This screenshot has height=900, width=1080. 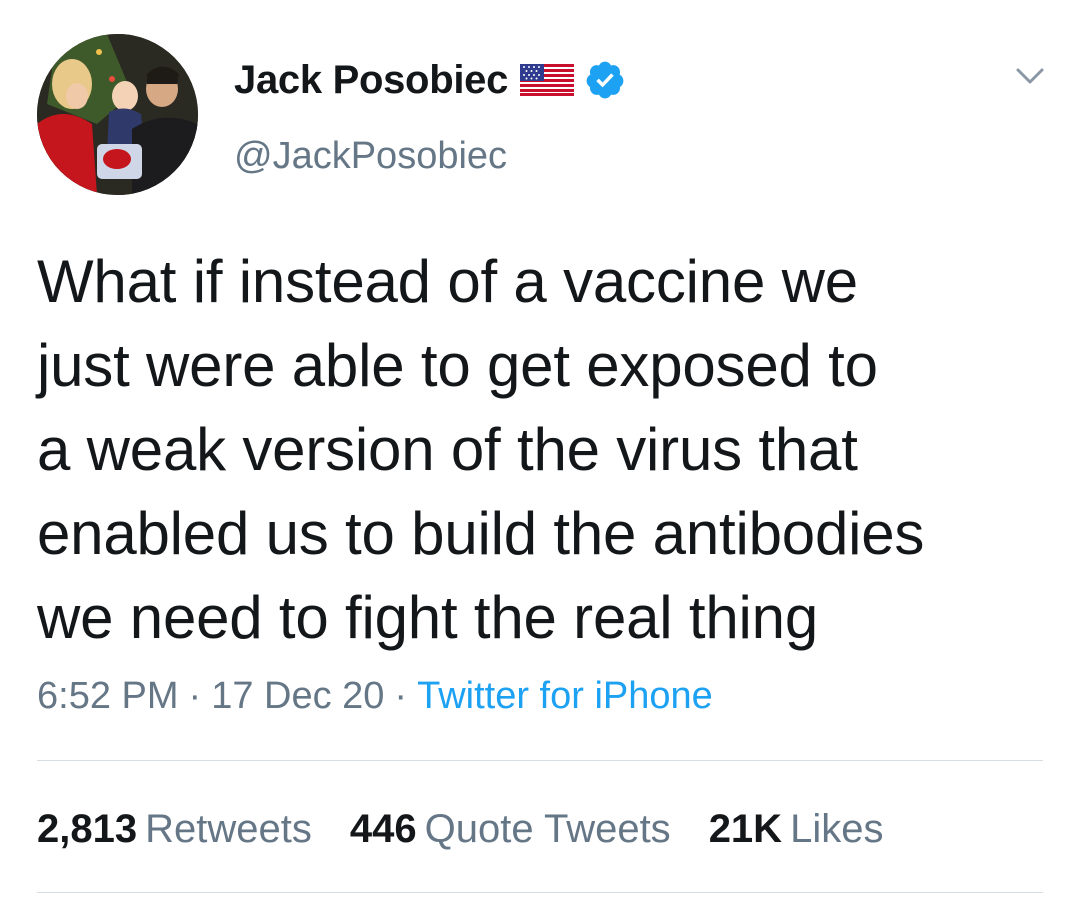 I want to click on tweet-time: 6:52 PM, so click(x=108, y=696).